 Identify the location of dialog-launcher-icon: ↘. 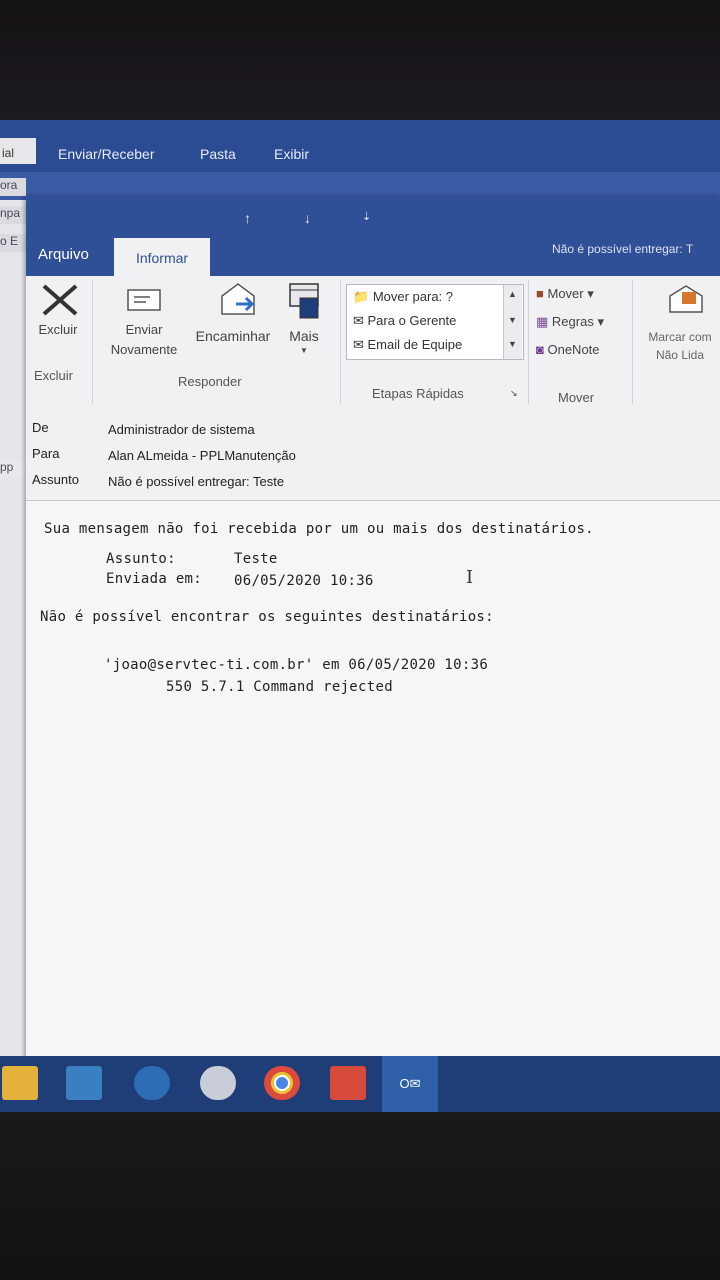
(514, 393).